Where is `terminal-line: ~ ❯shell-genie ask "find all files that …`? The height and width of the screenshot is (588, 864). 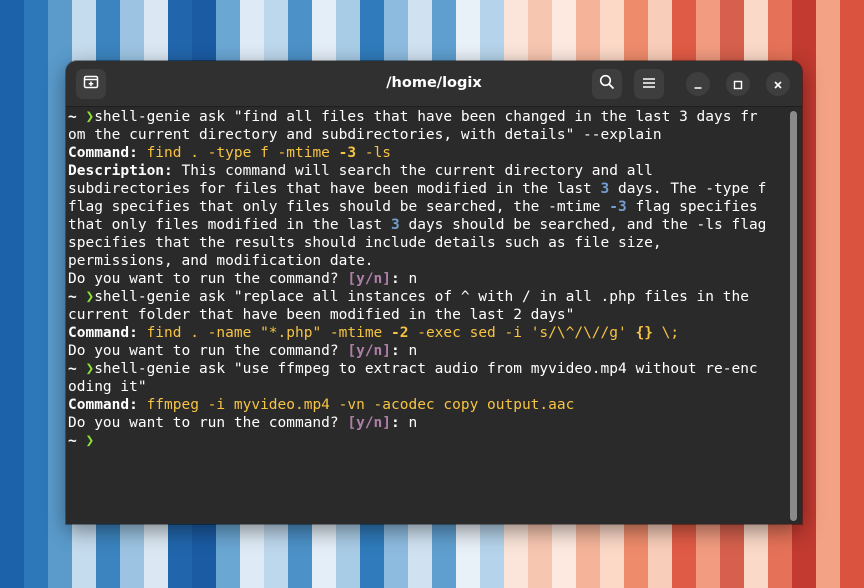
terminal-line: ~ ❯shell-genie ask "find all files that … is located at coordinates (428, 117).